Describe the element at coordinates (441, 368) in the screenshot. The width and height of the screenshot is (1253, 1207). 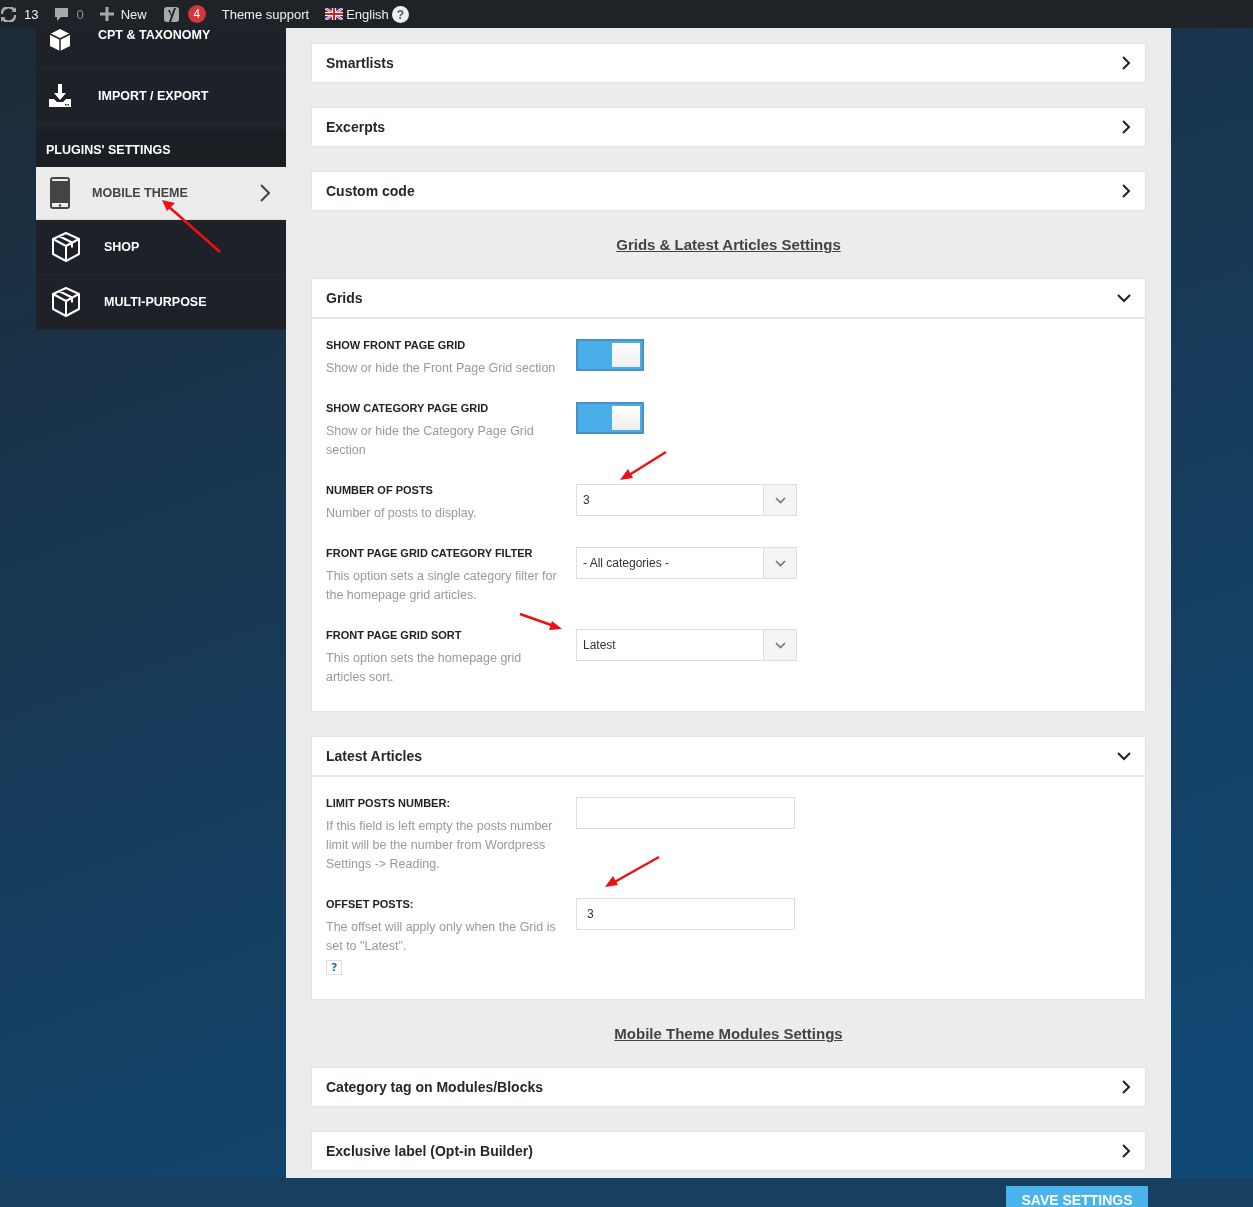
I see `field-description: Show or hide the Front Page Grid section` at that location.